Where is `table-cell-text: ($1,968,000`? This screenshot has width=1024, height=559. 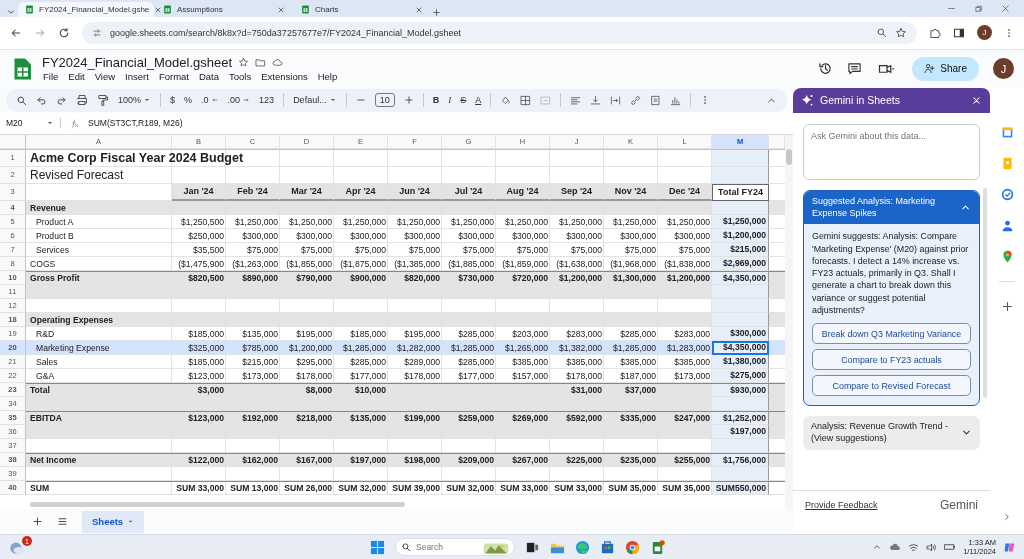
table-cell-text: ($1,968,000 is located at coordinates (633, 264).